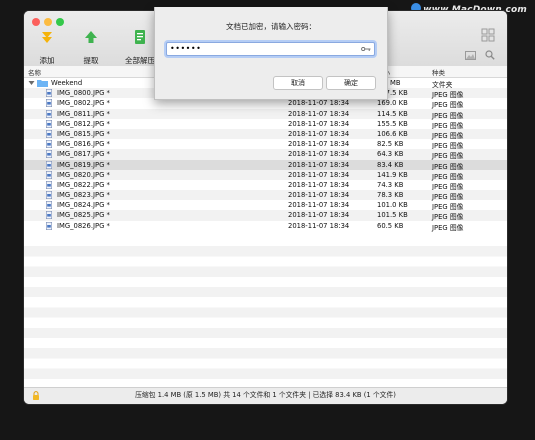  Describe the element at coordinates (36, 395) in the screenshot. I see `lock-icon` at that location.